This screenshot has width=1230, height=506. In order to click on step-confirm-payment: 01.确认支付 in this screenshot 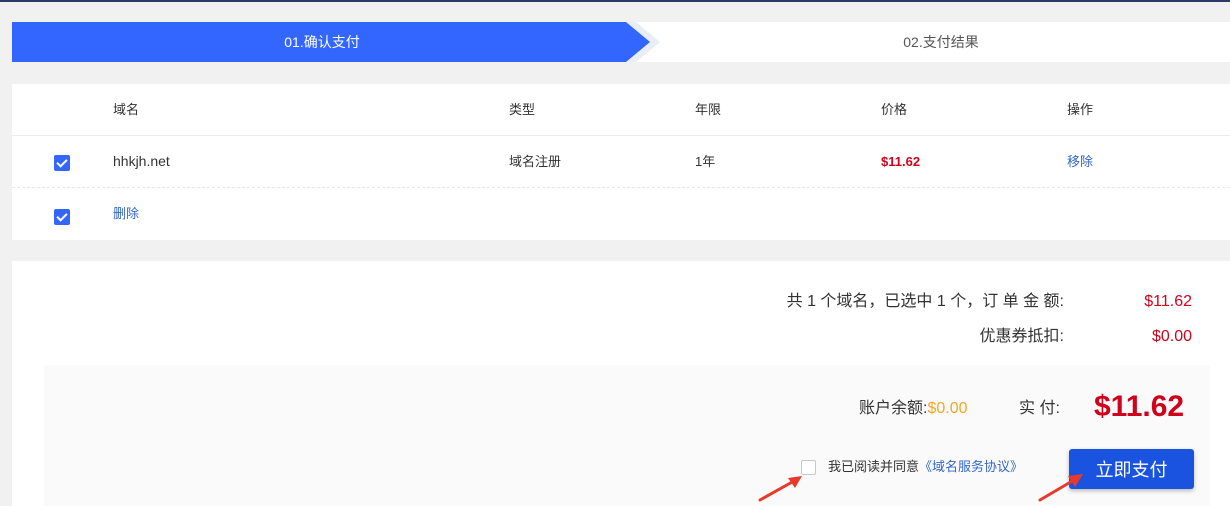, I will do `click(322, 42)`.